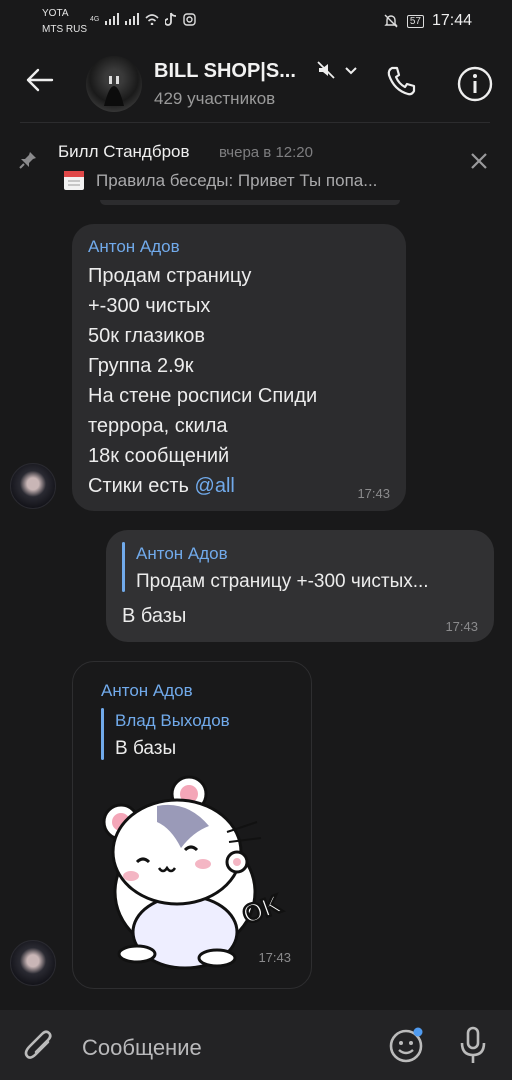 The height and width of the screenshot is (1080, 512). What do you see at coordinates (475, 84) in the screenshot?
I see `info-icon` at bounding box center [475, 84].